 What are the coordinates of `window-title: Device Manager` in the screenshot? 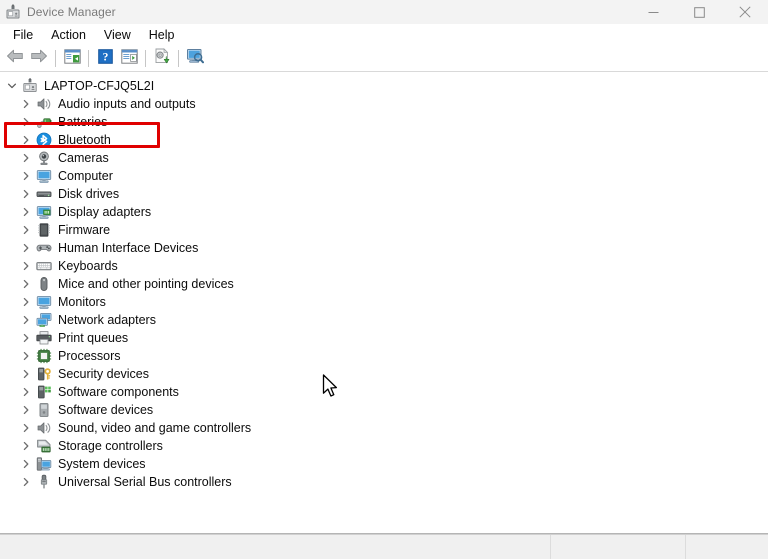 It's located at (71, 12).